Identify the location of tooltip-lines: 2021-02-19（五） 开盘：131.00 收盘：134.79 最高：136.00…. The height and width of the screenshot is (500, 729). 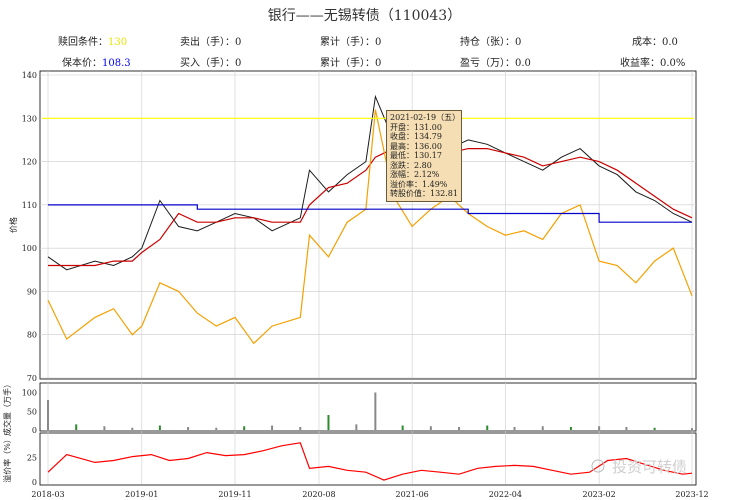
(425, 156).